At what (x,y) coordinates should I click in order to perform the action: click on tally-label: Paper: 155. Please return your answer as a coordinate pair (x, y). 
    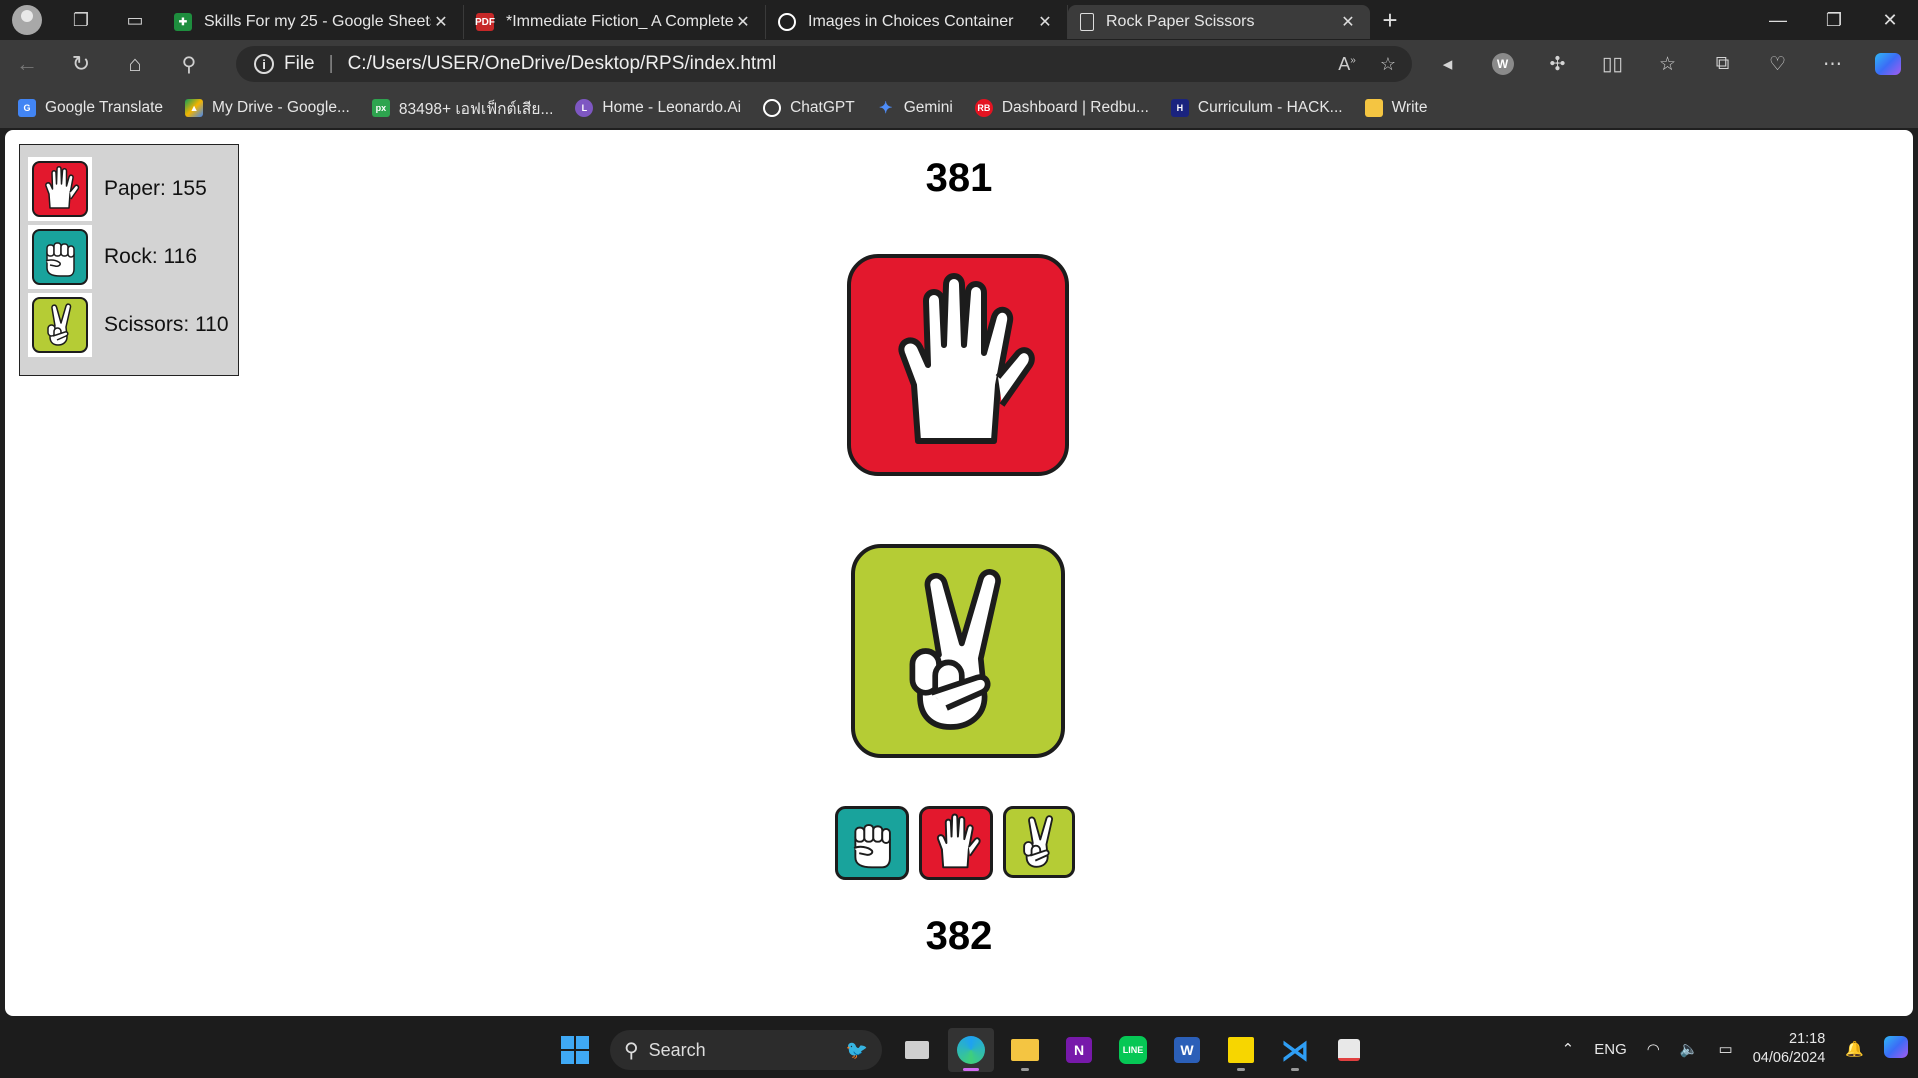
    Looking at the image, I should click on (155, 188).